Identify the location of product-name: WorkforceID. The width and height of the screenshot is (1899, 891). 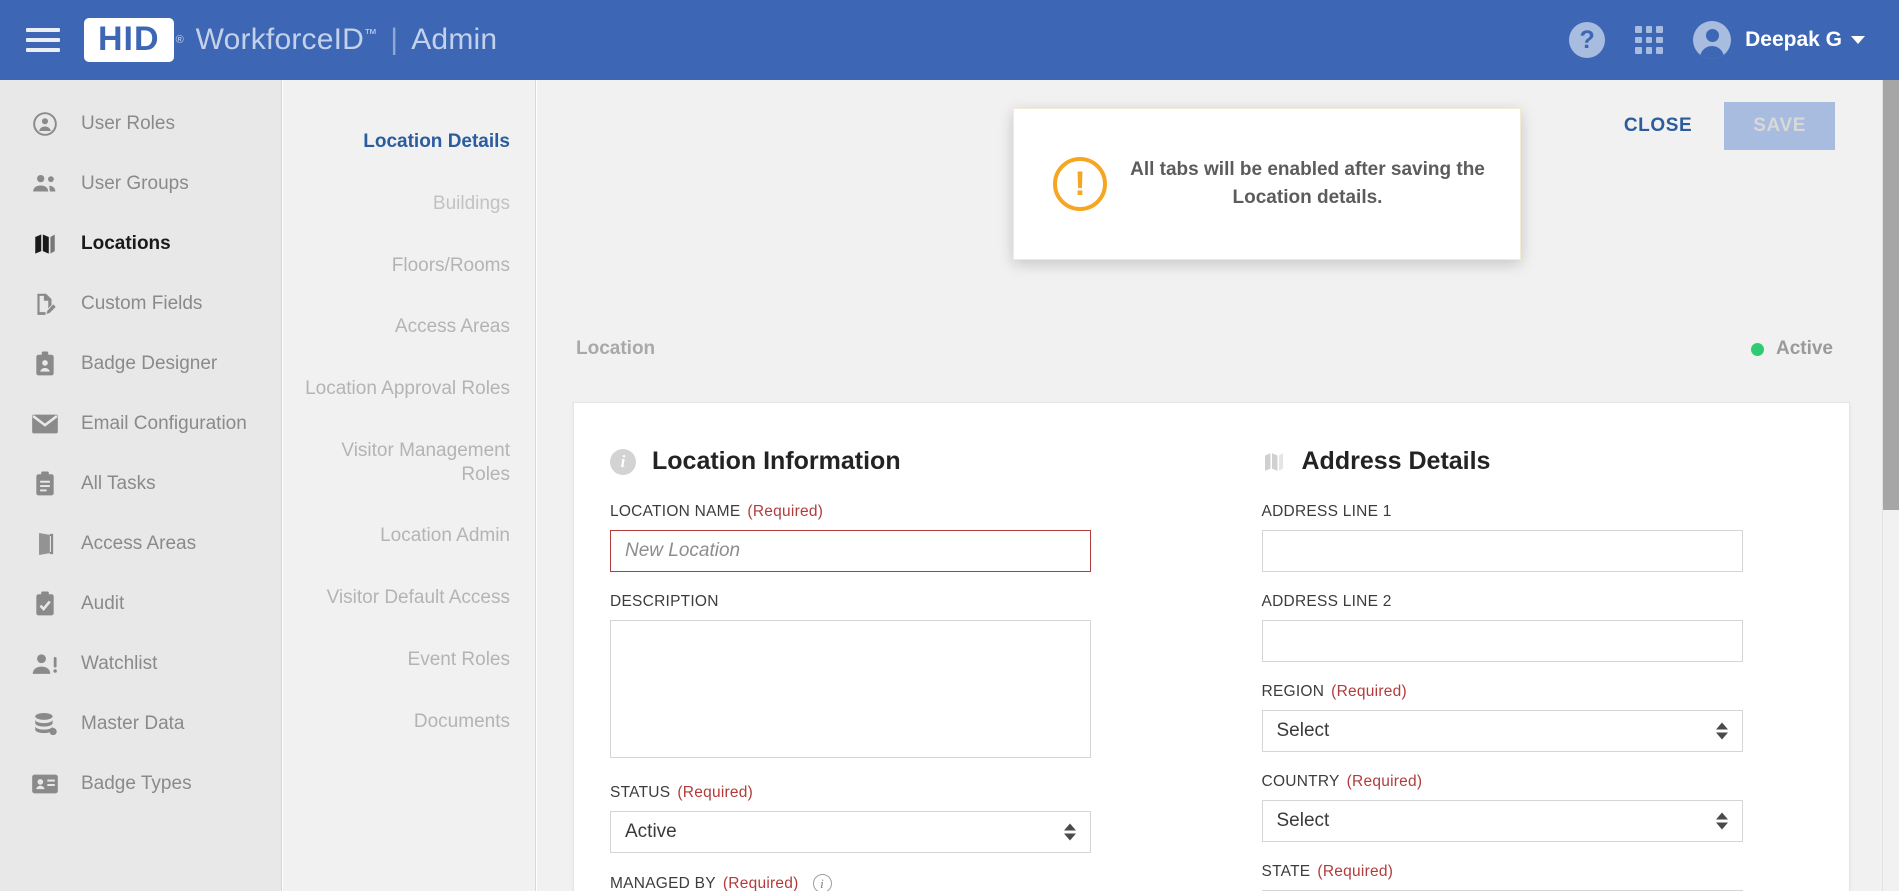
(280, 39).